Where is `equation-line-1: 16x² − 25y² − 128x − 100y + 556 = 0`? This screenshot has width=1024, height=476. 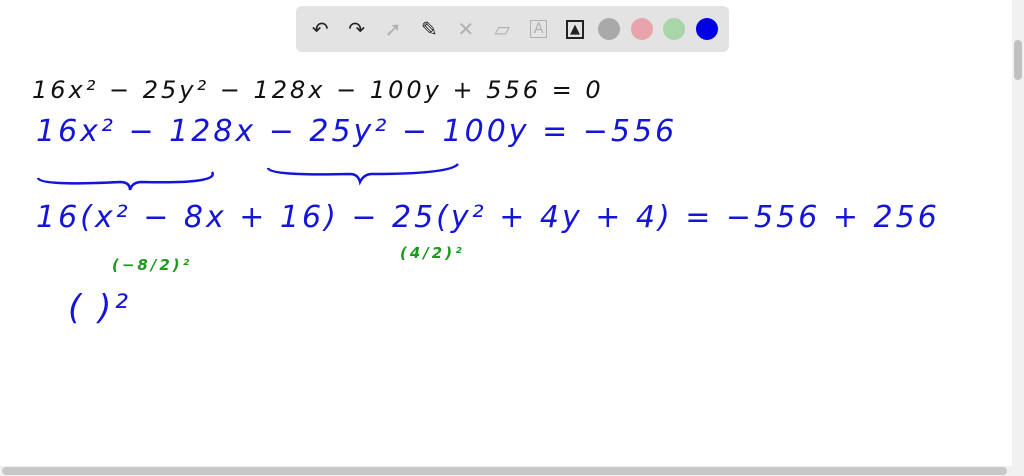 equation-line-1: 16x² − 25y² − 128x − 100y + 556 = 0 is located at coordinates (318, 90).